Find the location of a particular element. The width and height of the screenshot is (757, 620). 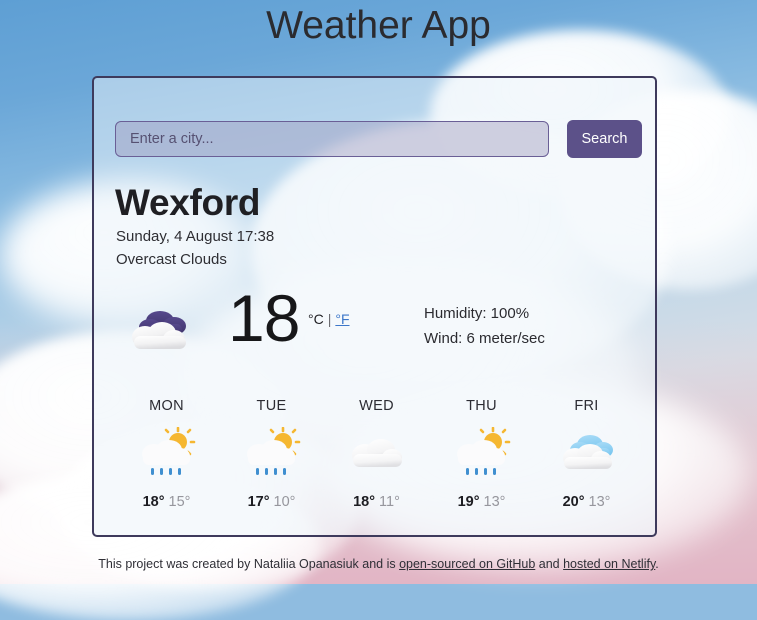

forecast-temps: 19° 13° is located at coordinates (481, 502).